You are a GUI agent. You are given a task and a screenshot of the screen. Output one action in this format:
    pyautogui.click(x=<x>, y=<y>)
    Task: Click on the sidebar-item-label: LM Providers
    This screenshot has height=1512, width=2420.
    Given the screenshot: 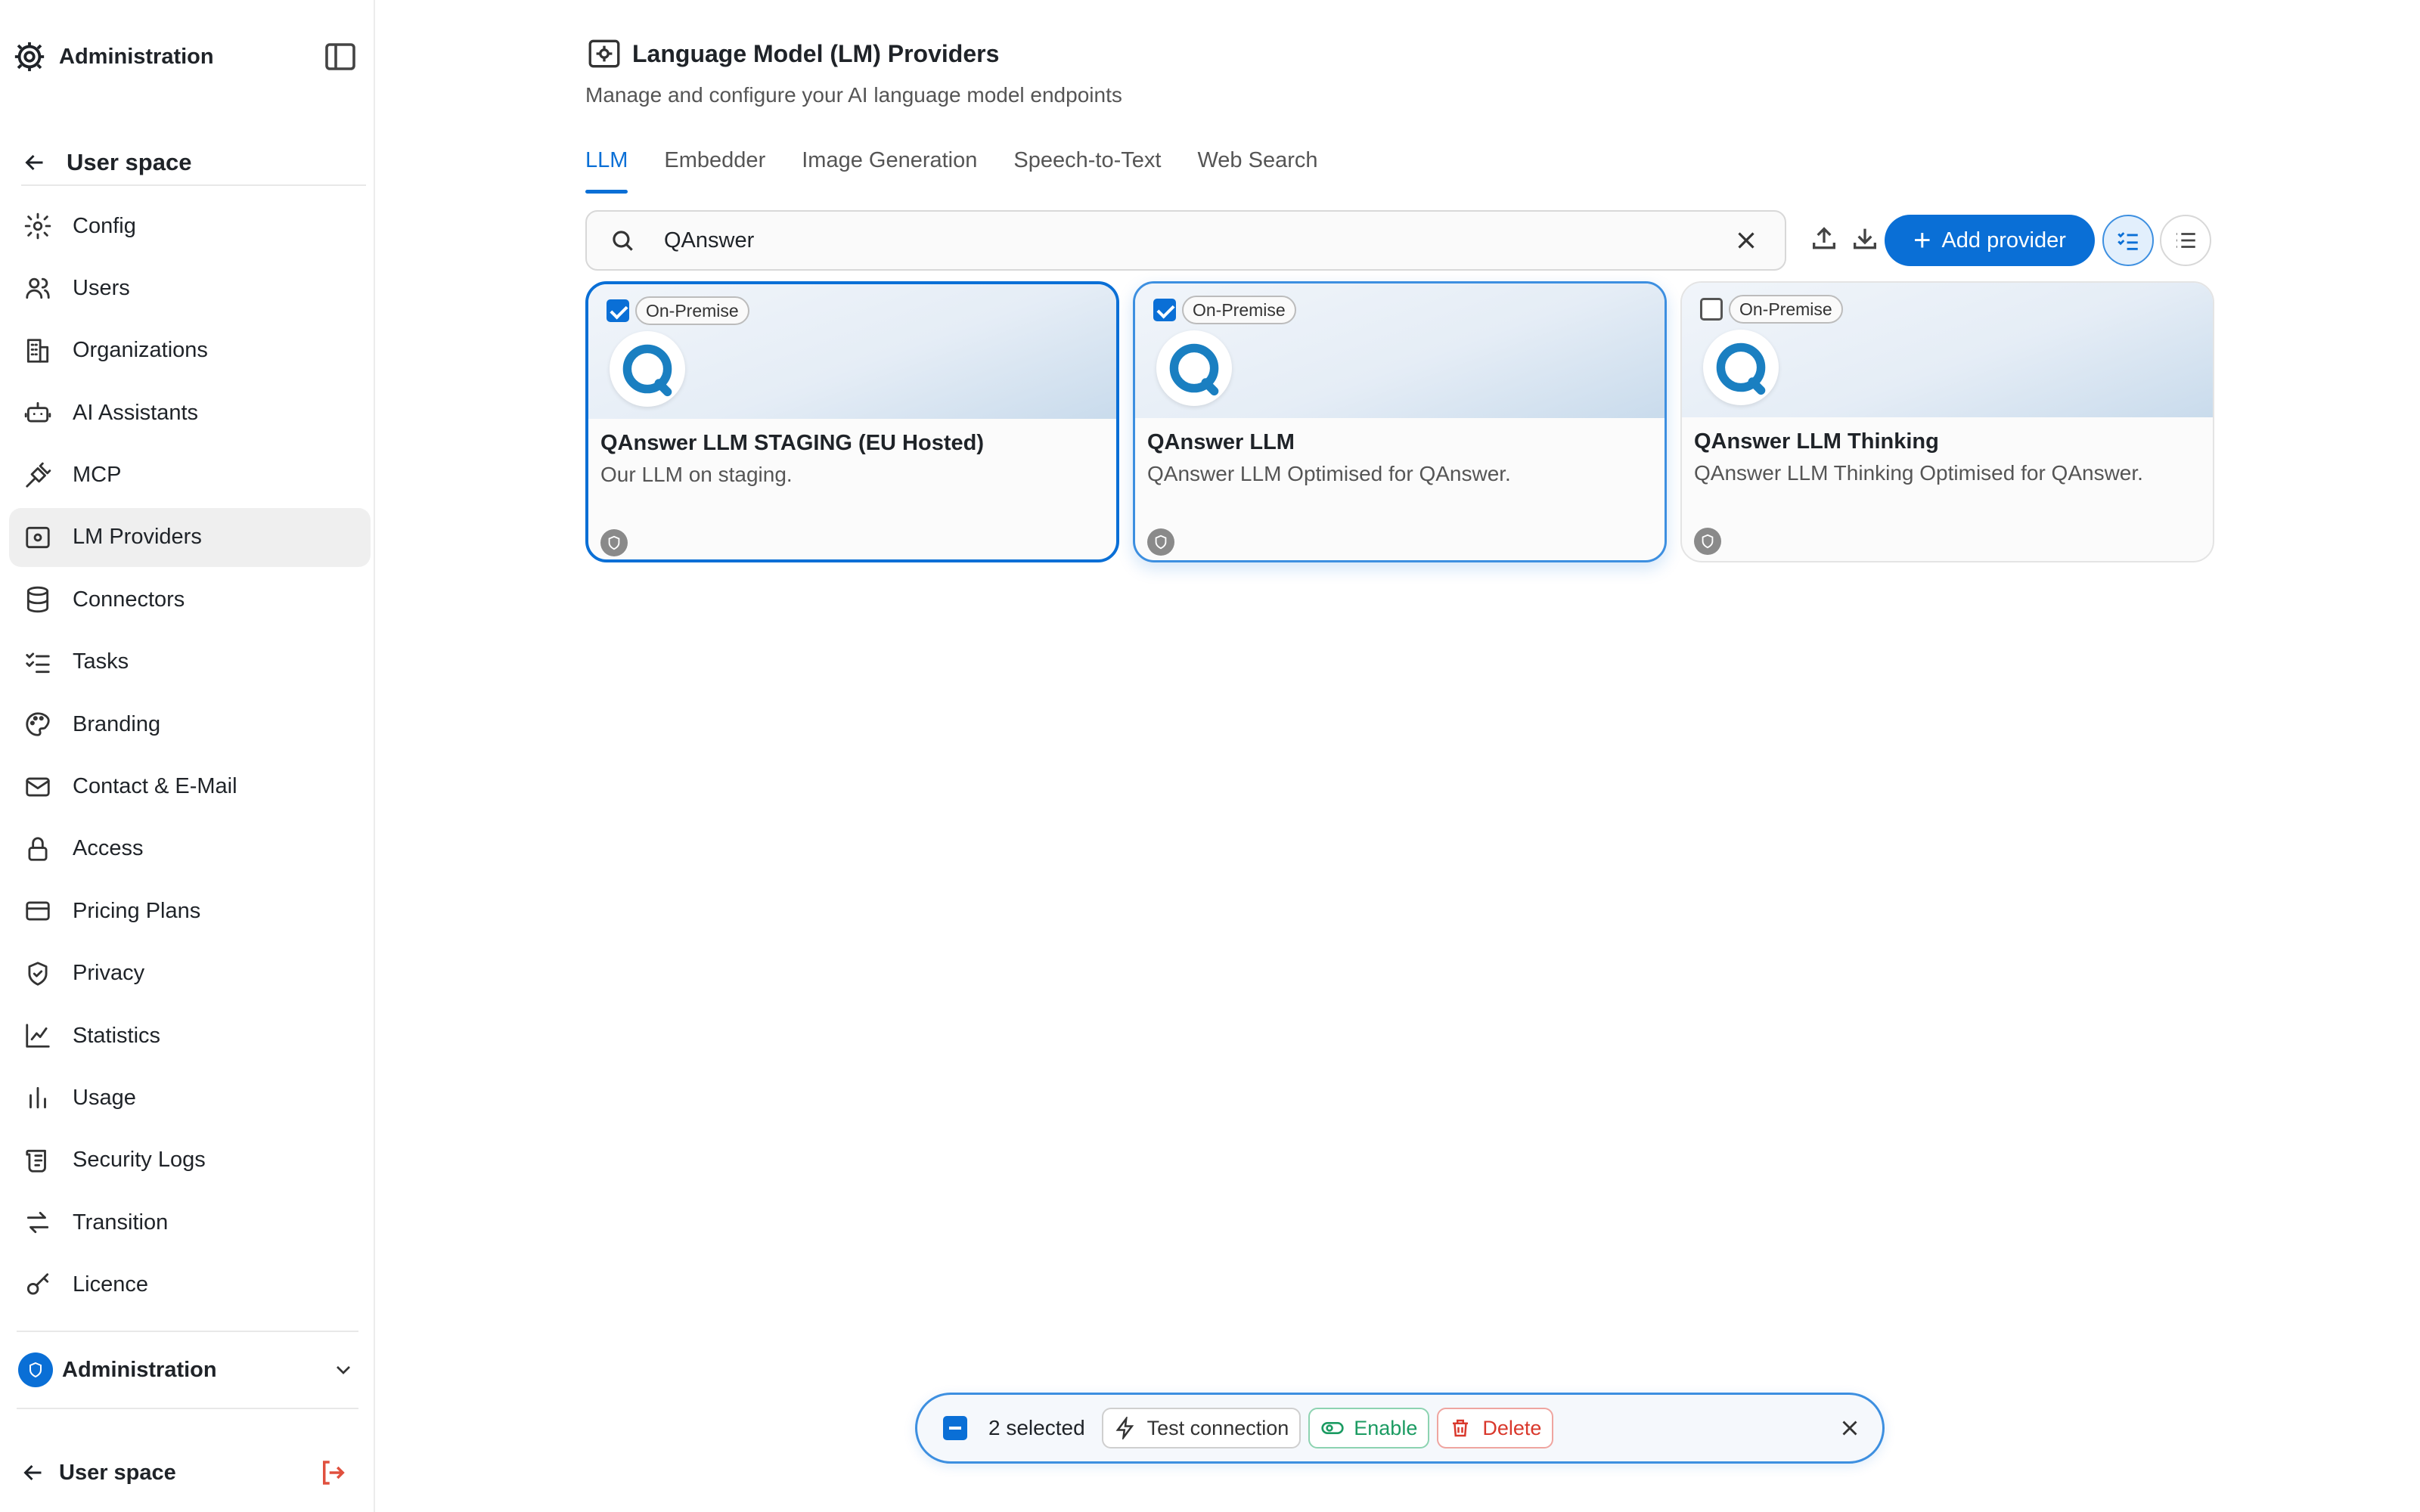 What is the action you would take?
    pyautogui.click(x=137, y=537)
    